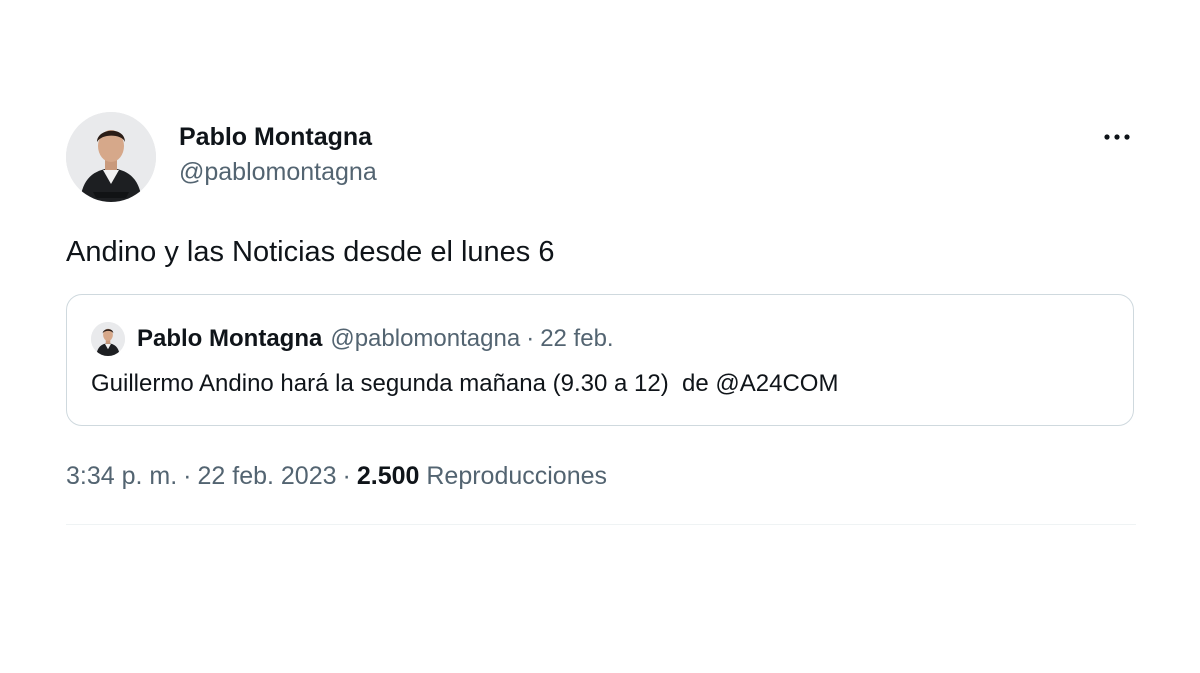 The image size is (1200, 673). What do you see at coordinates (278, 137) in the screenshot?
I see `author-display-name: Pablo Montagna` at bounding box center [278, 137].